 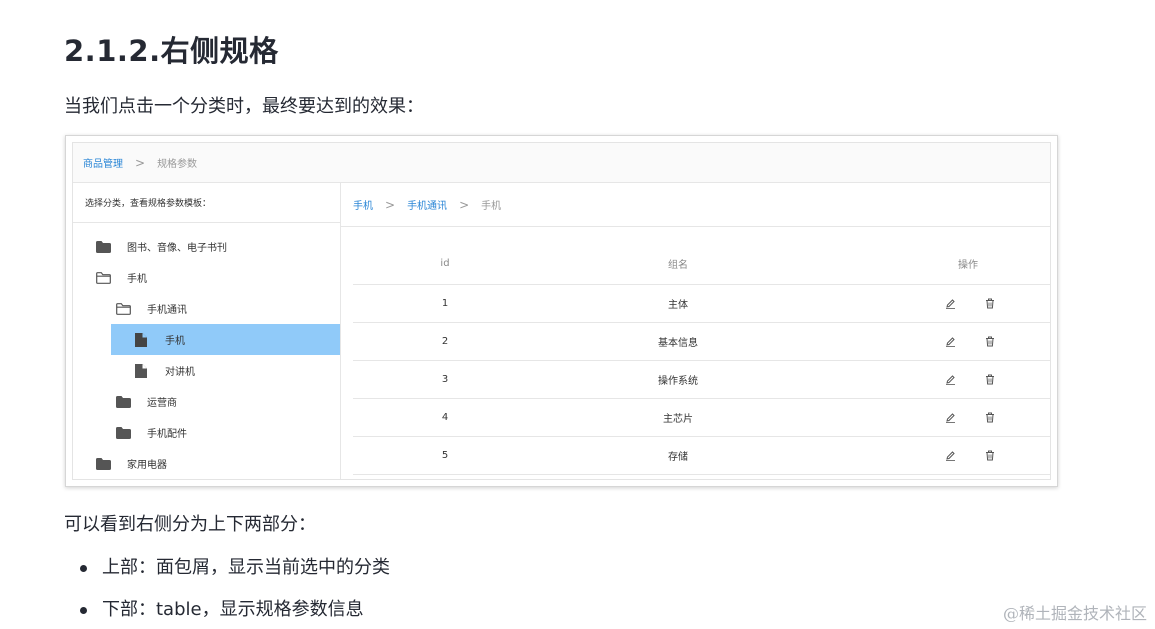 I want to click on tree-item-books: 图书、音像、电子书刊, so click(x=161, y=246).